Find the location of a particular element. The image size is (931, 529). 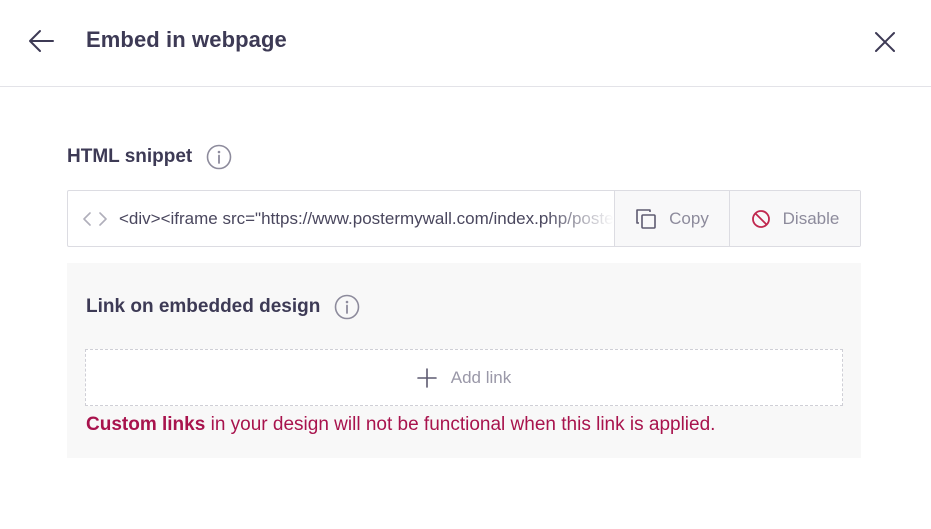

add-link-button: Add link is located at coordinates (464, 377).